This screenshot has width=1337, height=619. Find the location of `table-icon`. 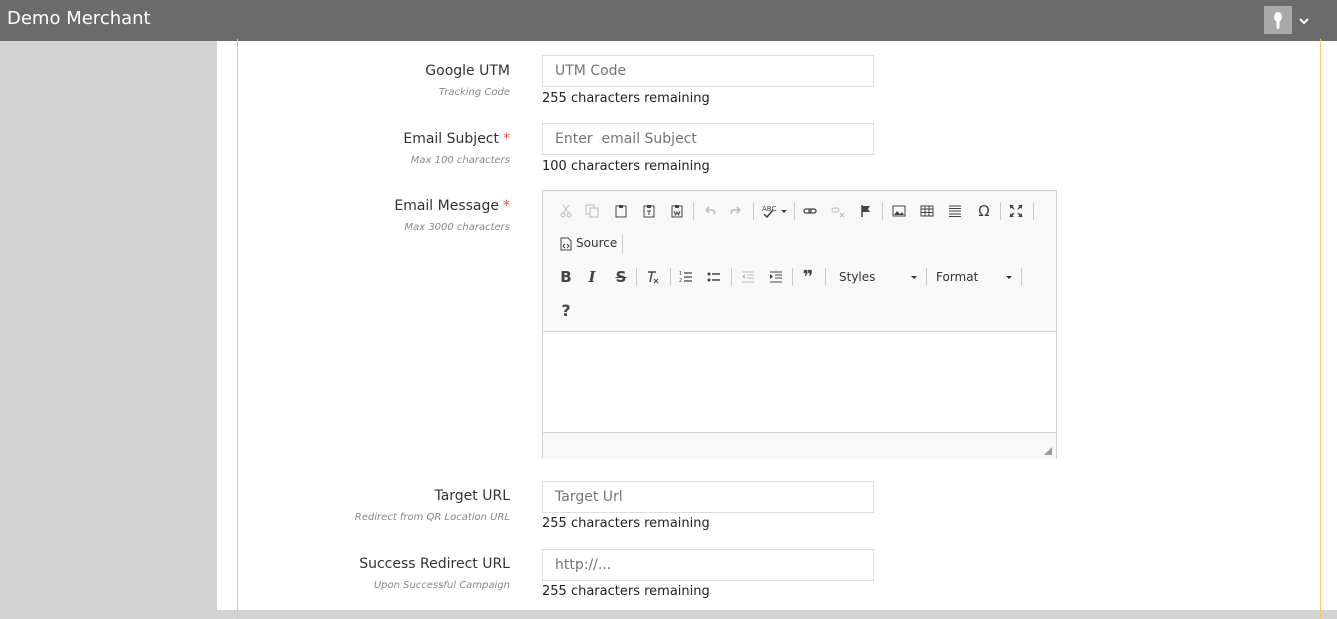

table-icon is located at coordinates (927, 211).